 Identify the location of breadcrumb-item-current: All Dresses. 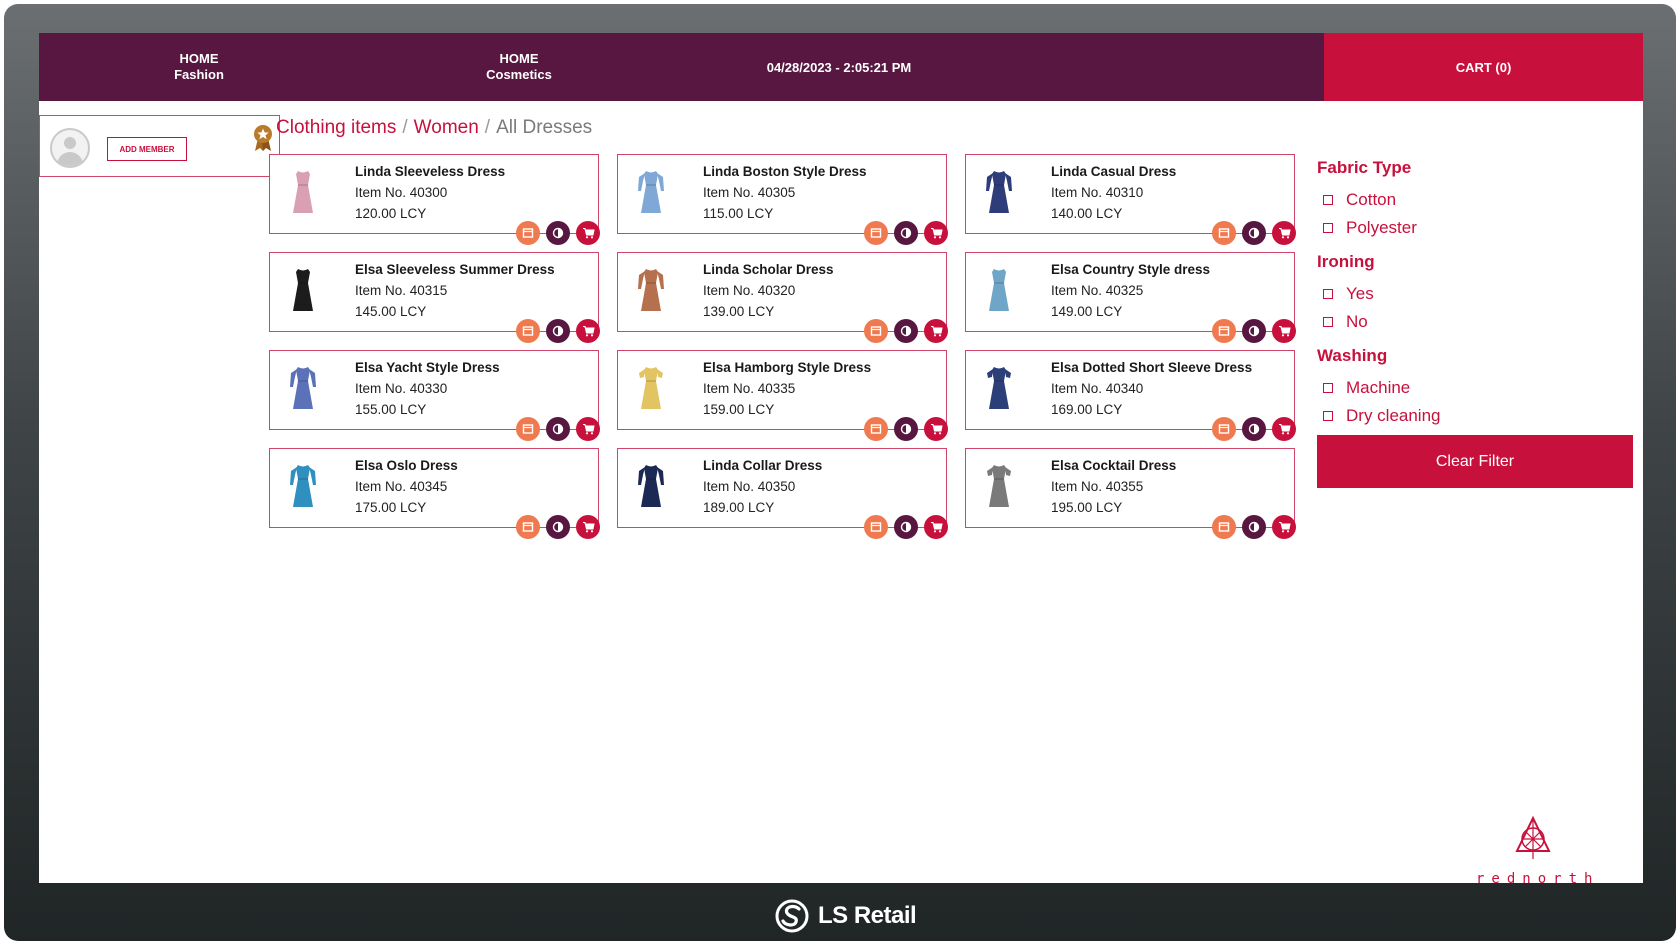
(544, 127).